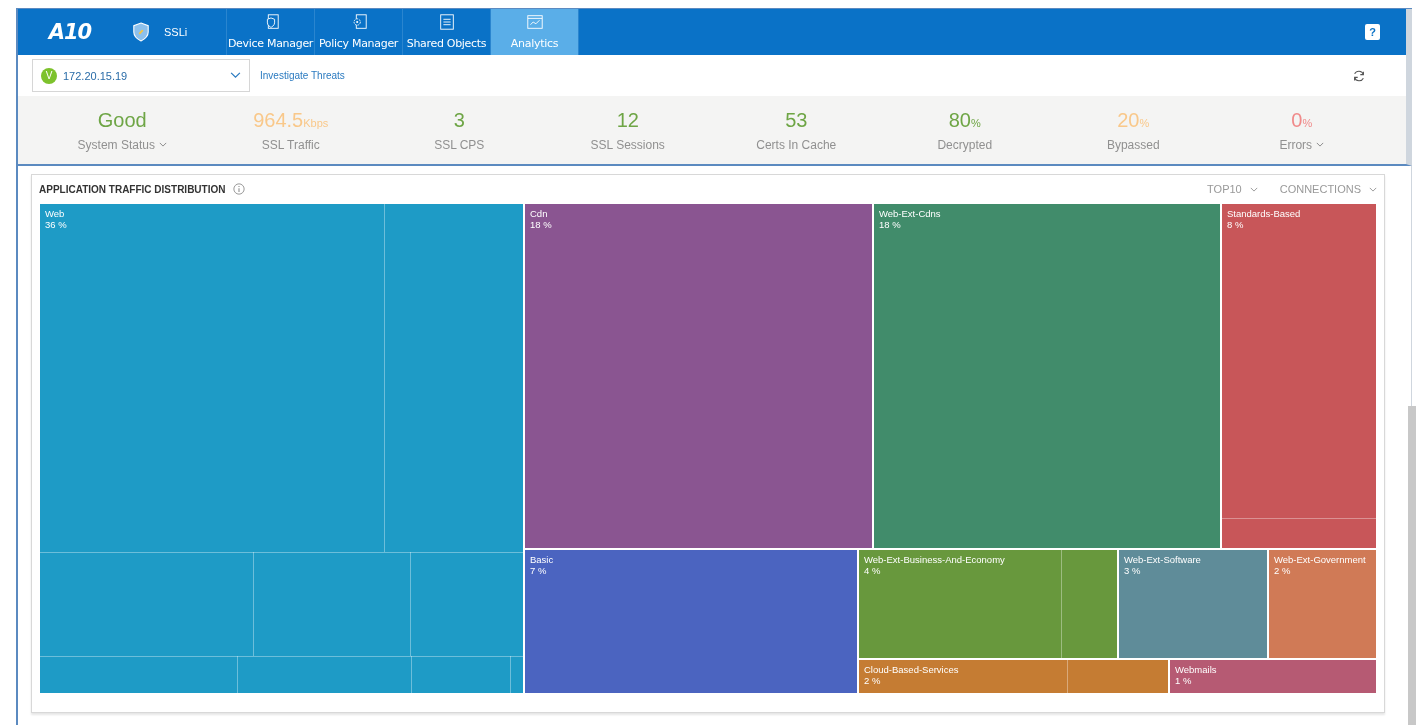 The height and width of the screenshot is (725, 1422). What do you see at coordinates (1412, 565) in the screenshot?
I see `scrollbar` at bounding box center [1412, 565].